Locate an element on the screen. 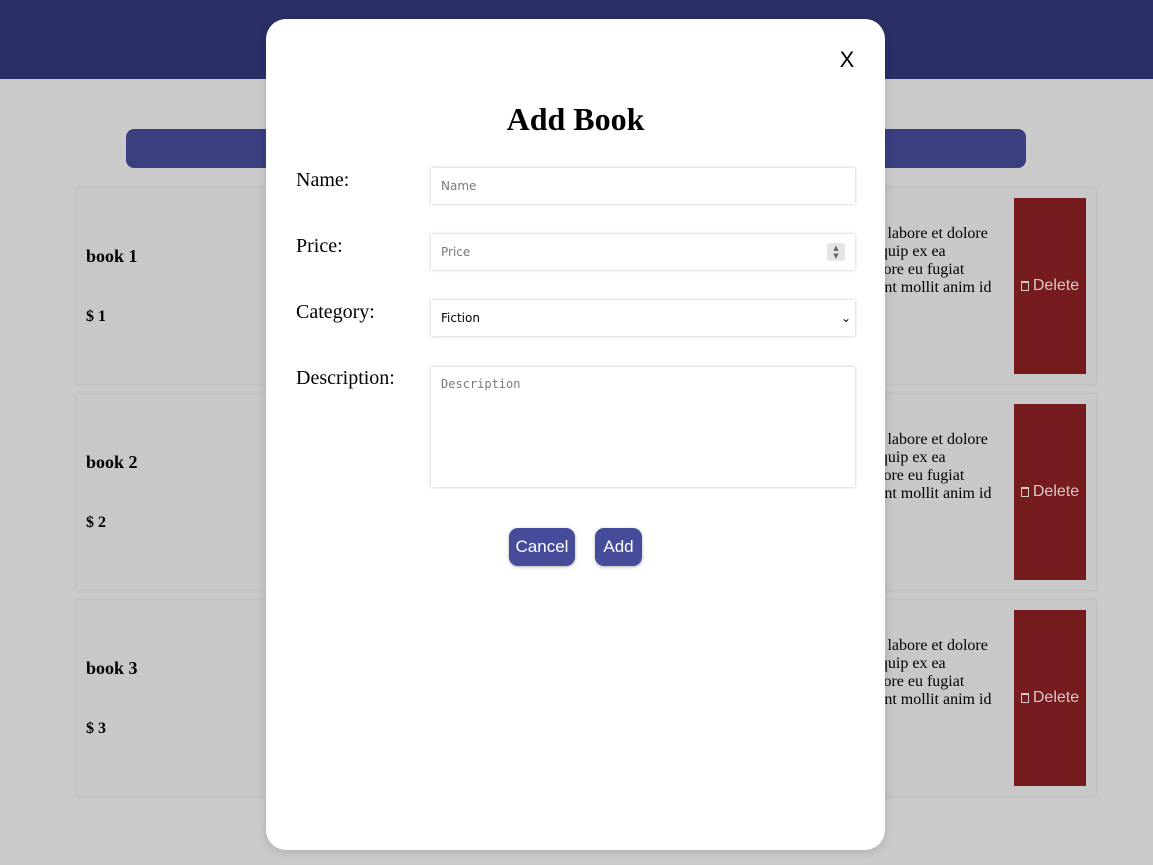 Image resolution: width=1153 pixels, height=865 pixels. modal-title: Add Book is located at coordinates (575, 119).